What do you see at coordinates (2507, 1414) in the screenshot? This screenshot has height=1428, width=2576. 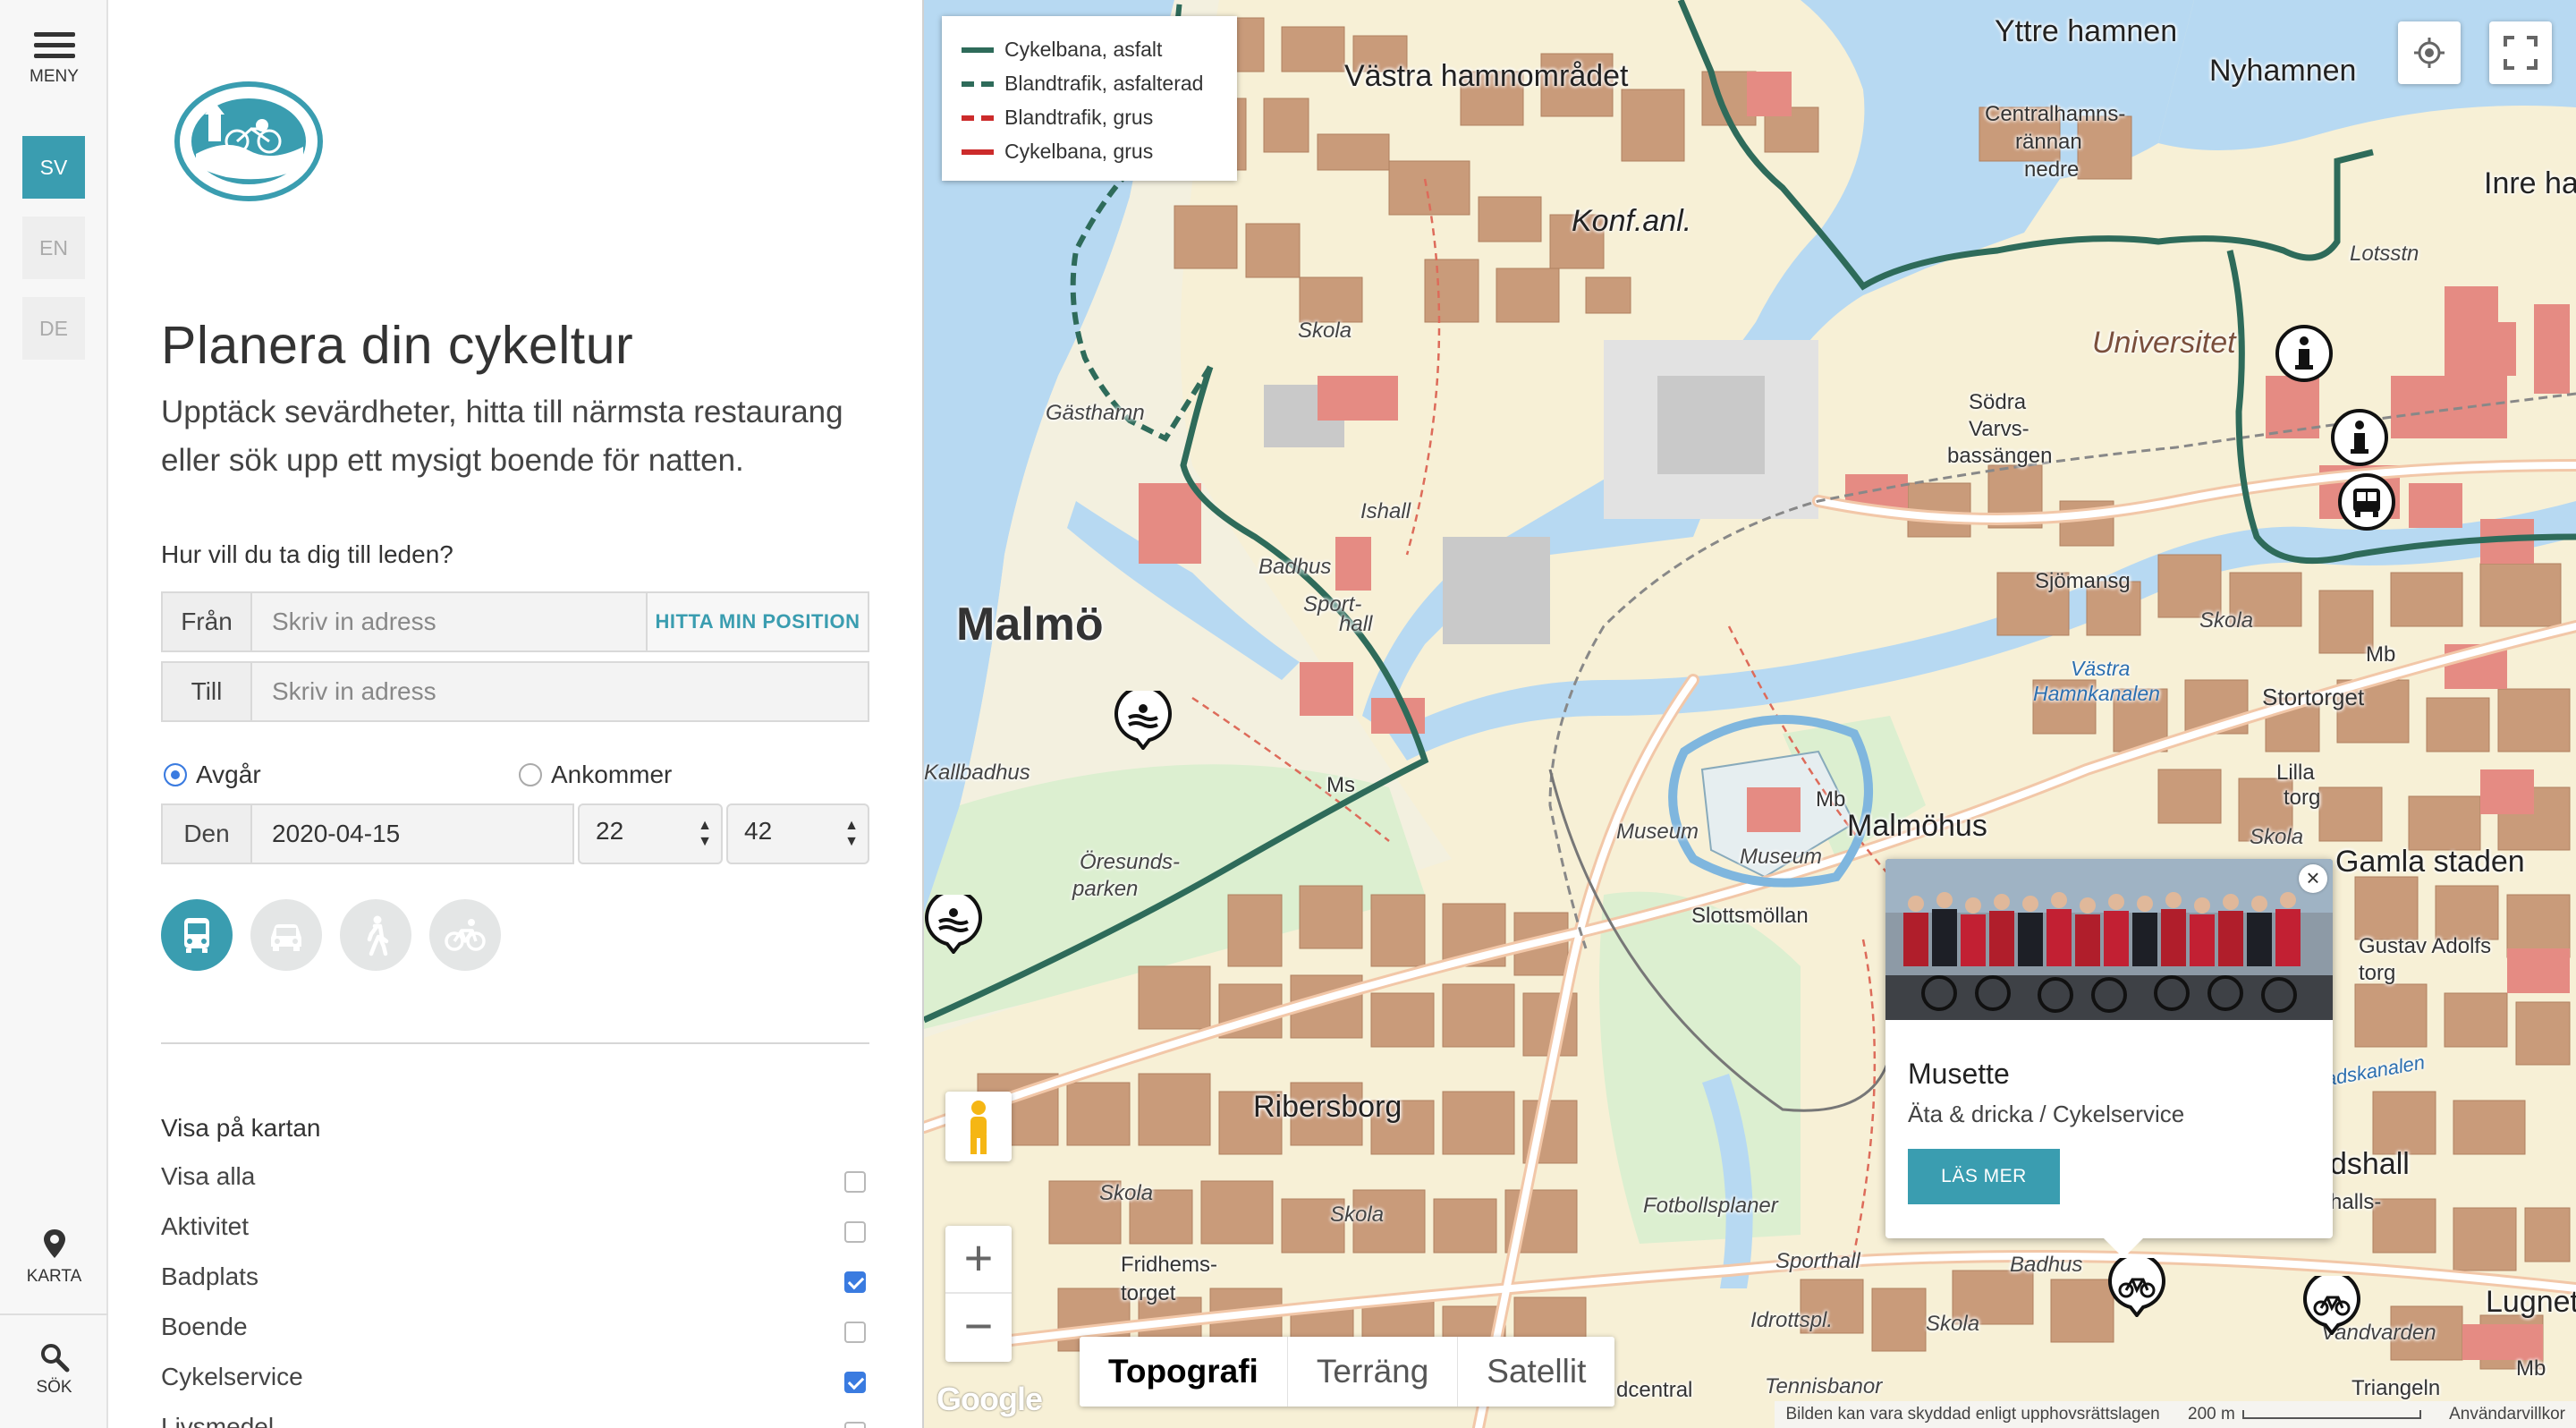 I see `terms-link: Användarvillkor` at bounding box center [2507, 1414].